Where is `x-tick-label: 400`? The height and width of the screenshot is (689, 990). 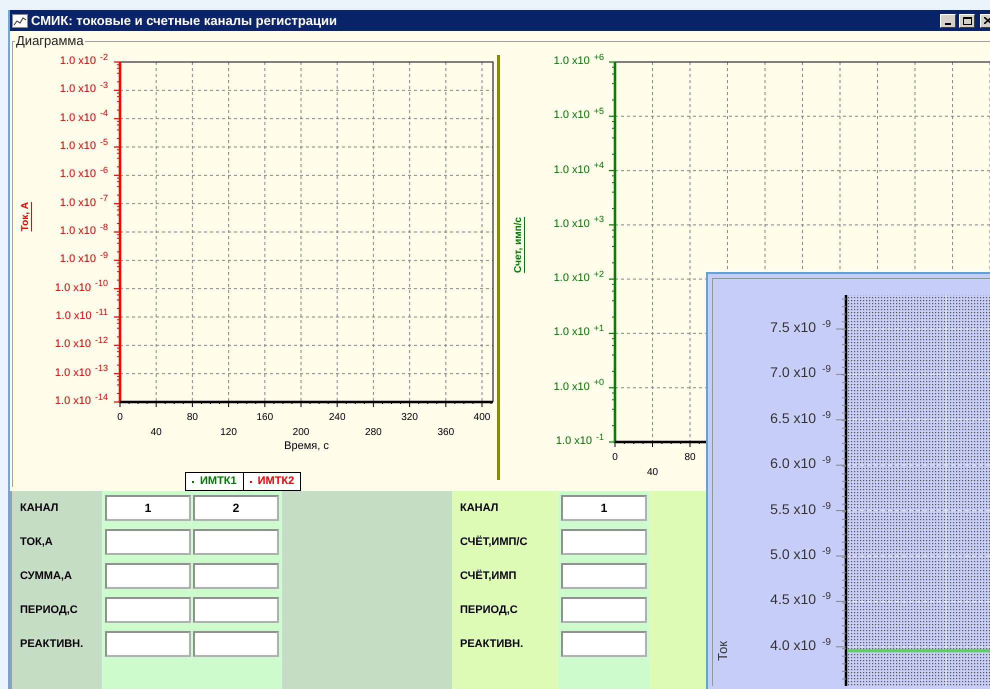 x-tick-label: 400 is located at coordinates (482, 417).